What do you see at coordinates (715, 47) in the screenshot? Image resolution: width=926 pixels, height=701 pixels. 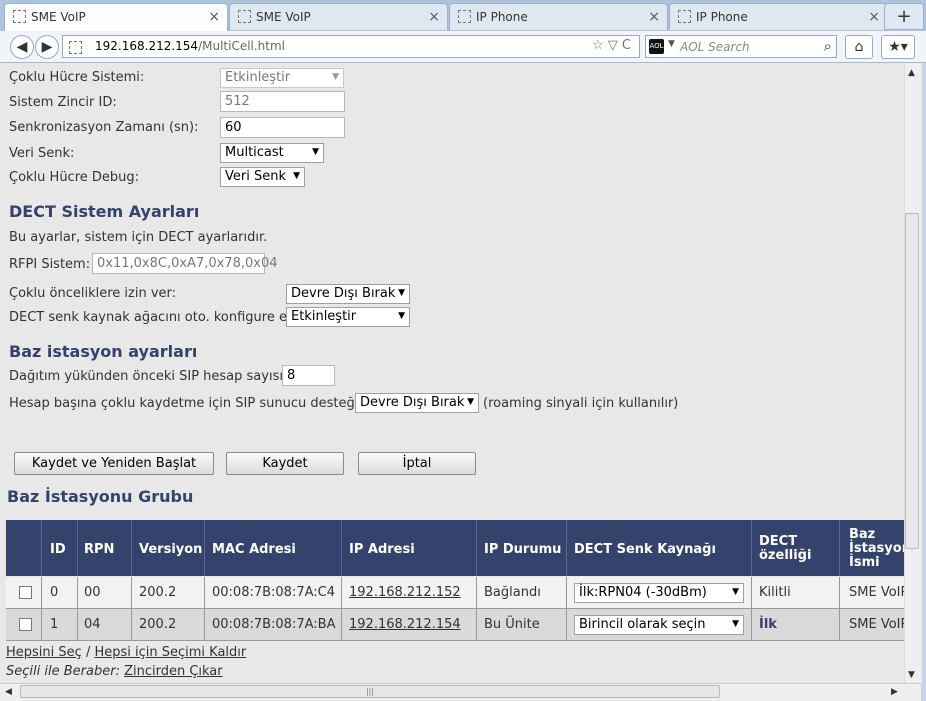 I see `search-placeholder: AOL Search` at bounding box center [715, 47].